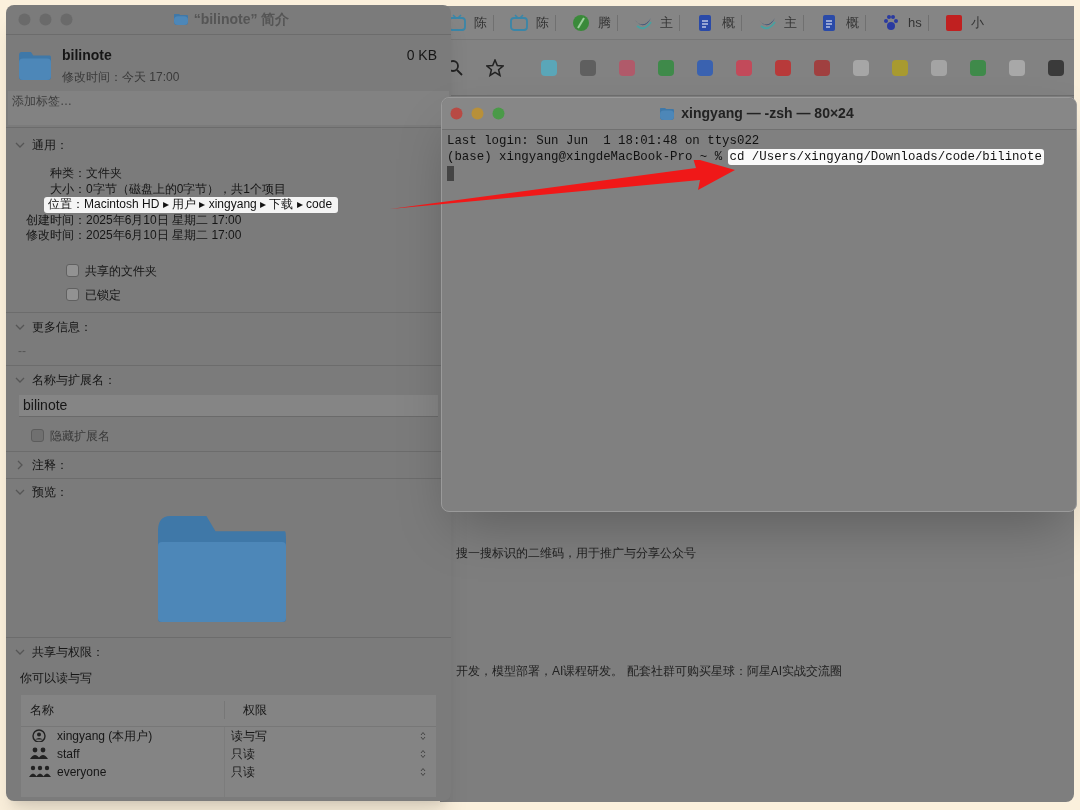 This screenshot has height=810, width=1080. Describe the element at coordinates (187, 189) in the screenshot. I see `field-value: 0字节（磁盘上的0字节），共1个项目` at that location.